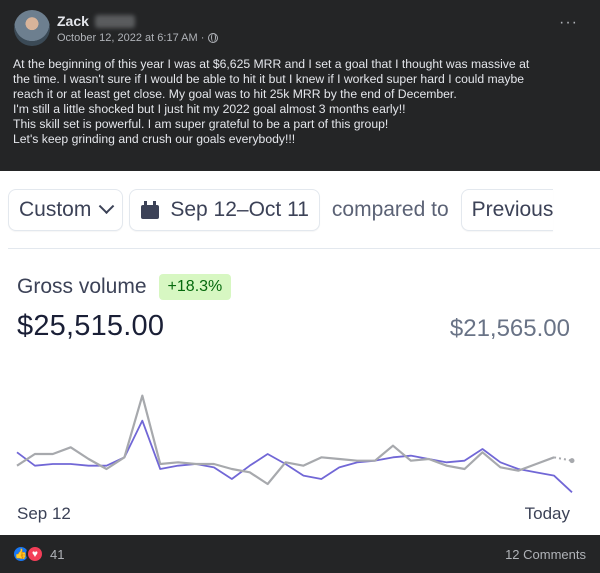  Describe the element at coordinates (57, 554) in the screenshot. I see `reaction-count: 41` at that location.